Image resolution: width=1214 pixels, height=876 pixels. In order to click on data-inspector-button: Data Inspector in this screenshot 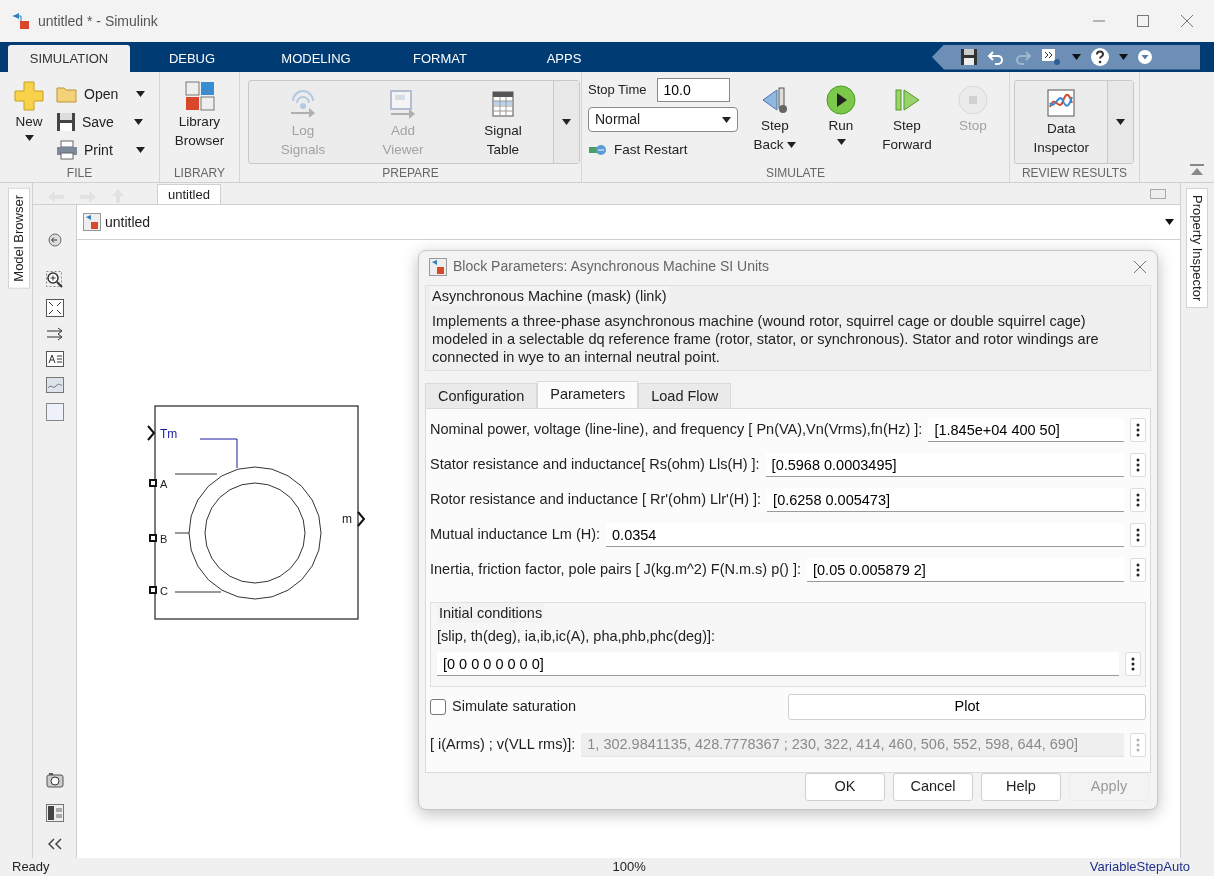, I will do `click(1061, 124)`.